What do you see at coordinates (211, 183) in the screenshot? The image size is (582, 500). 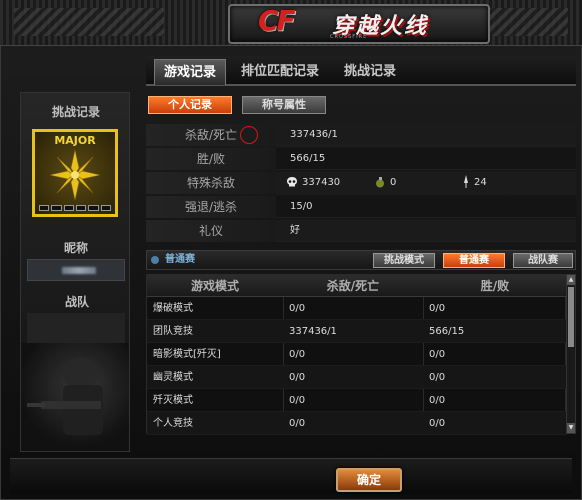 I see `special-kill-label: 特殊杀敌` at bounding box center [211, 183].